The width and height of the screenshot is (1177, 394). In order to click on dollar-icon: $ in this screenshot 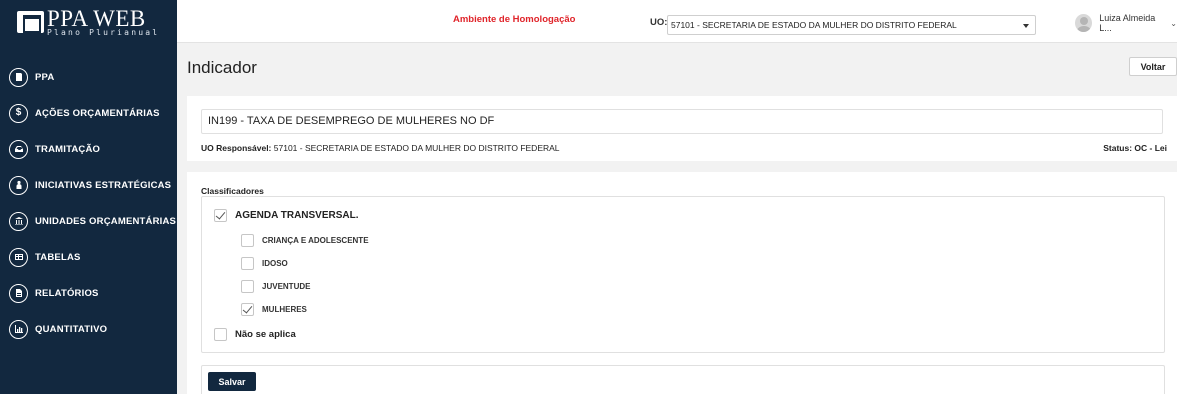, I will do `click(18, 113)`.